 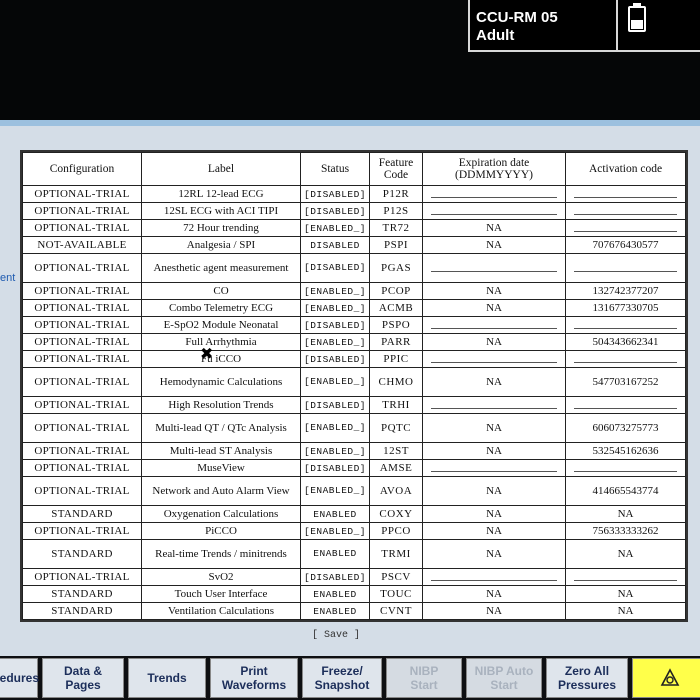 I want to click on table-row: OPTIONAL-TRIAL MuseView [DISABLED] AMSE, so click(x=354, y=468).